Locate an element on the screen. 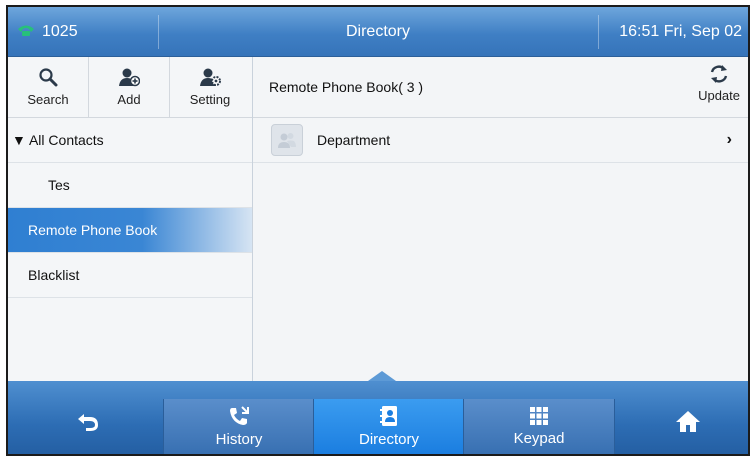  add-contact-icon is located at coordinates (129, 79).